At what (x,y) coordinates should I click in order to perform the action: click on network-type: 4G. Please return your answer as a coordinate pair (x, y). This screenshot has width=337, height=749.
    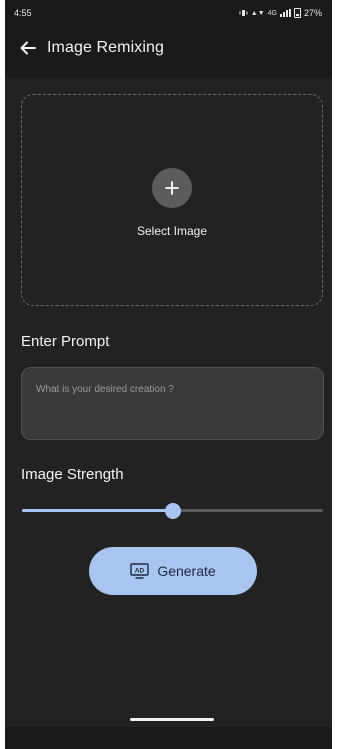
    Looking at the image, I should click on (272, 13).